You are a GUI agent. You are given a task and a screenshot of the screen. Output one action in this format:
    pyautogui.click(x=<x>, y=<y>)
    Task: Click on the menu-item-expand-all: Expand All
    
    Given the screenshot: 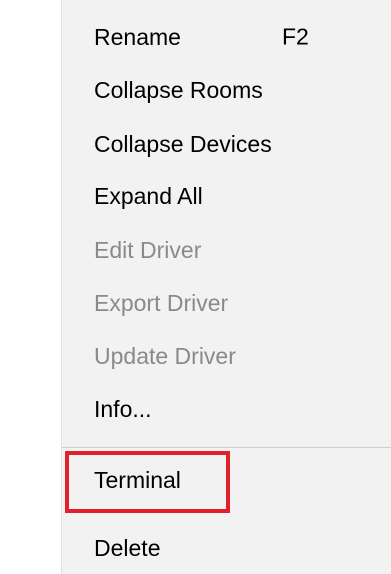 What is the action you would take?
    pyautogui.click(x=242, y=196)
    